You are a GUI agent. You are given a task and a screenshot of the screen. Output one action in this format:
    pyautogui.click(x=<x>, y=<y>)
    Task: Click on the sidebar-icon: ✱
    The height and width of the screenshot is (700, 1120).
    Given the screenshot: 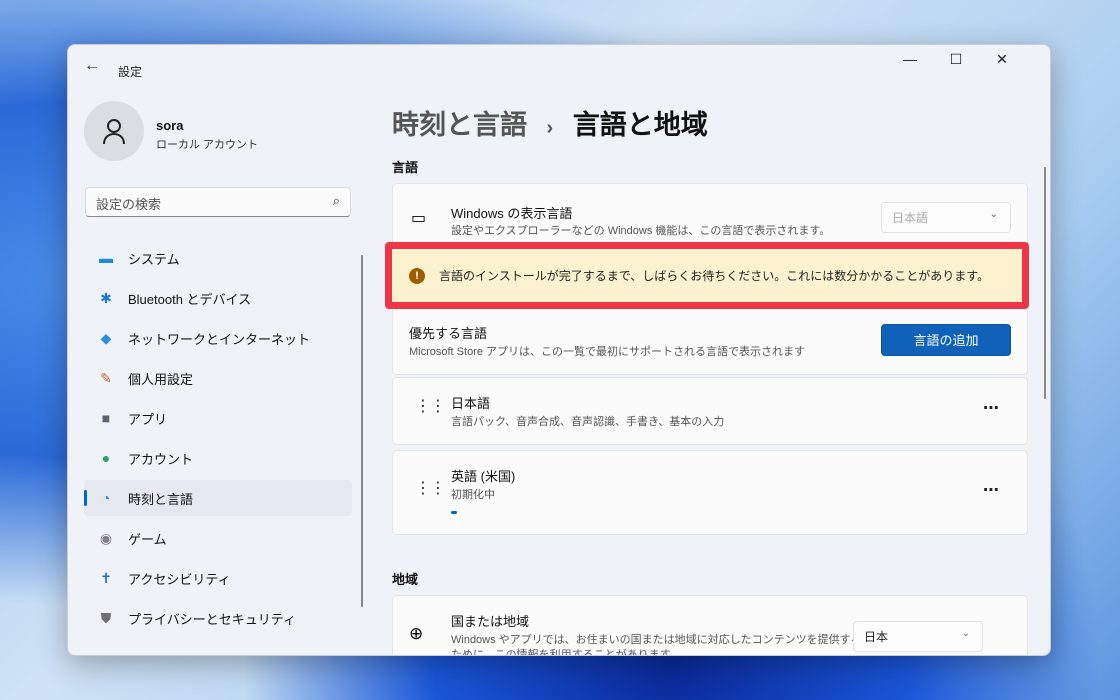 What is the action you would take?
    pyautogui.click(x=106, y=297)
    